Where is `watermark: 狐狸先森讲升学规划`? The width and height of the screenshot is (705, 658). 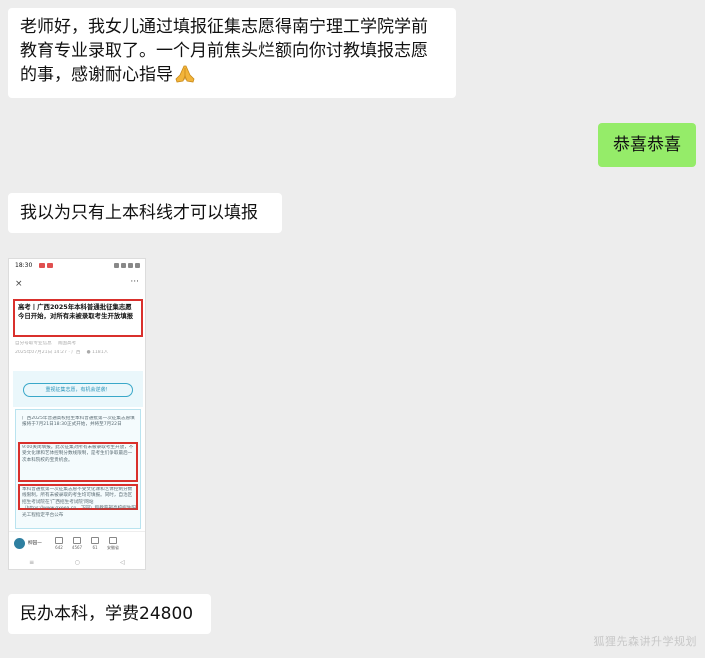 watermark: 狐狸先森讲升学规划 is located at coordinates (645, 641).